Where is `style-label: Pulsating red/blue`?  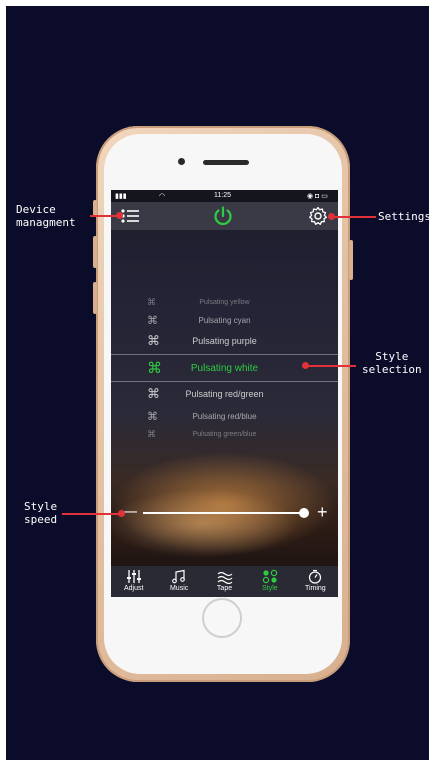 style-label: Pulsating red/blue is located at coordinates (224, 416).